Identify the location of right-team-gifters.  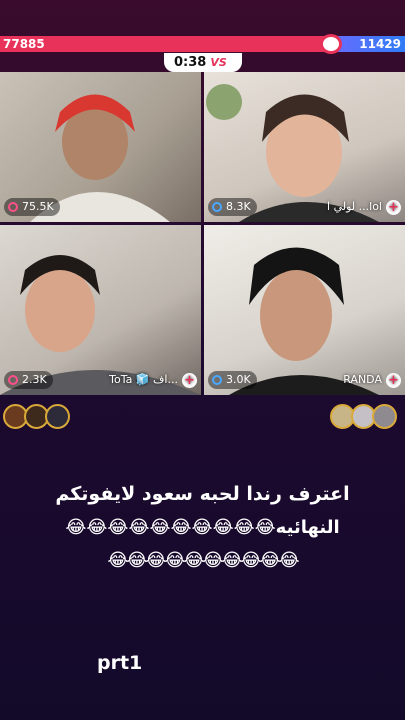
(363, 416).